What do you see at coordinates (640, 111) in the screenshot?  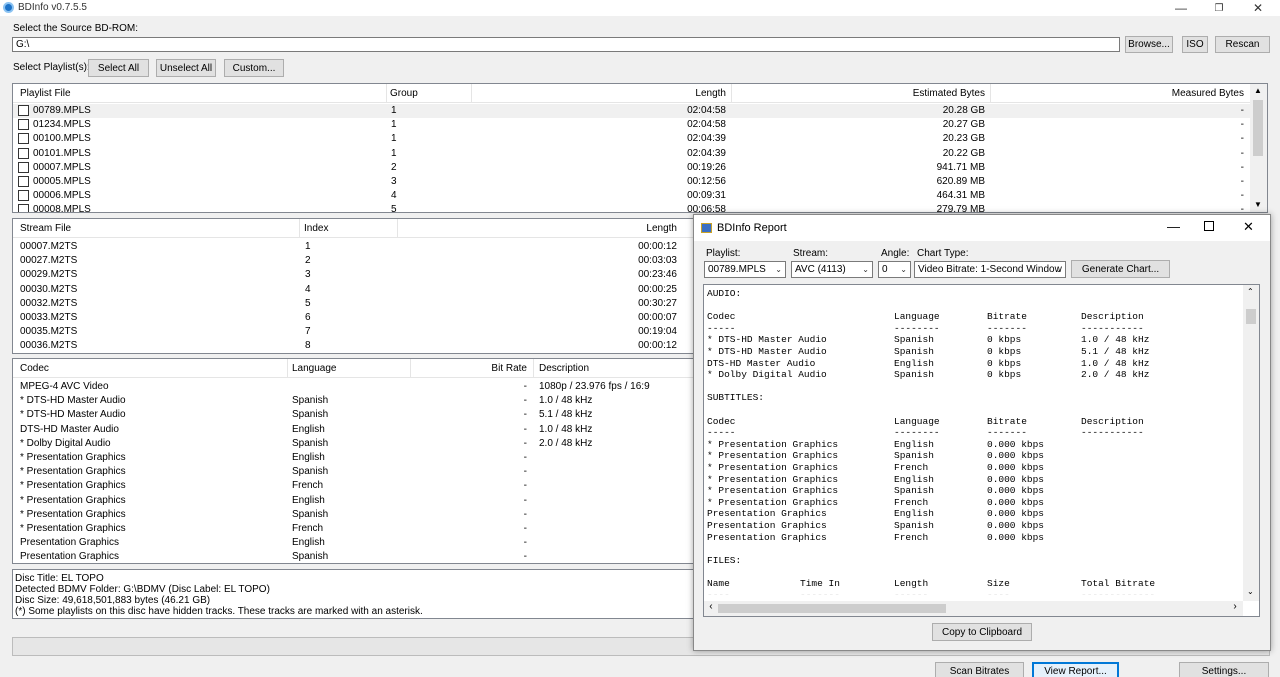 I see `table-row: 00789.MPLS 1 02:04:58 20.28 GB -` at bounding box center [640, 111].